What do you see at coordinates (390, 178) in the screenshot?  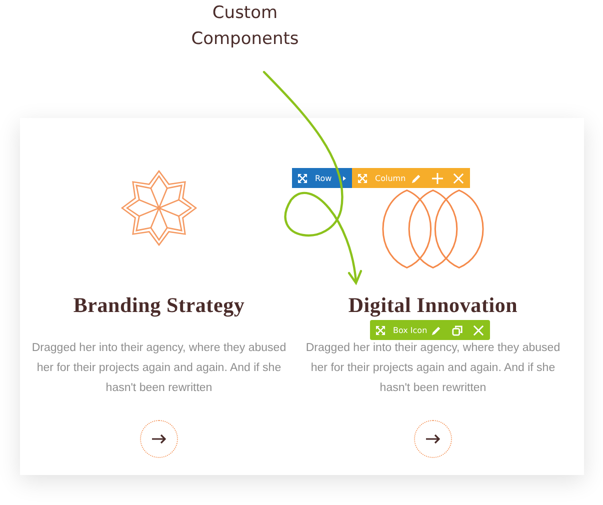 I see `toolbar-label: Column` at bounding box center [390, 178].